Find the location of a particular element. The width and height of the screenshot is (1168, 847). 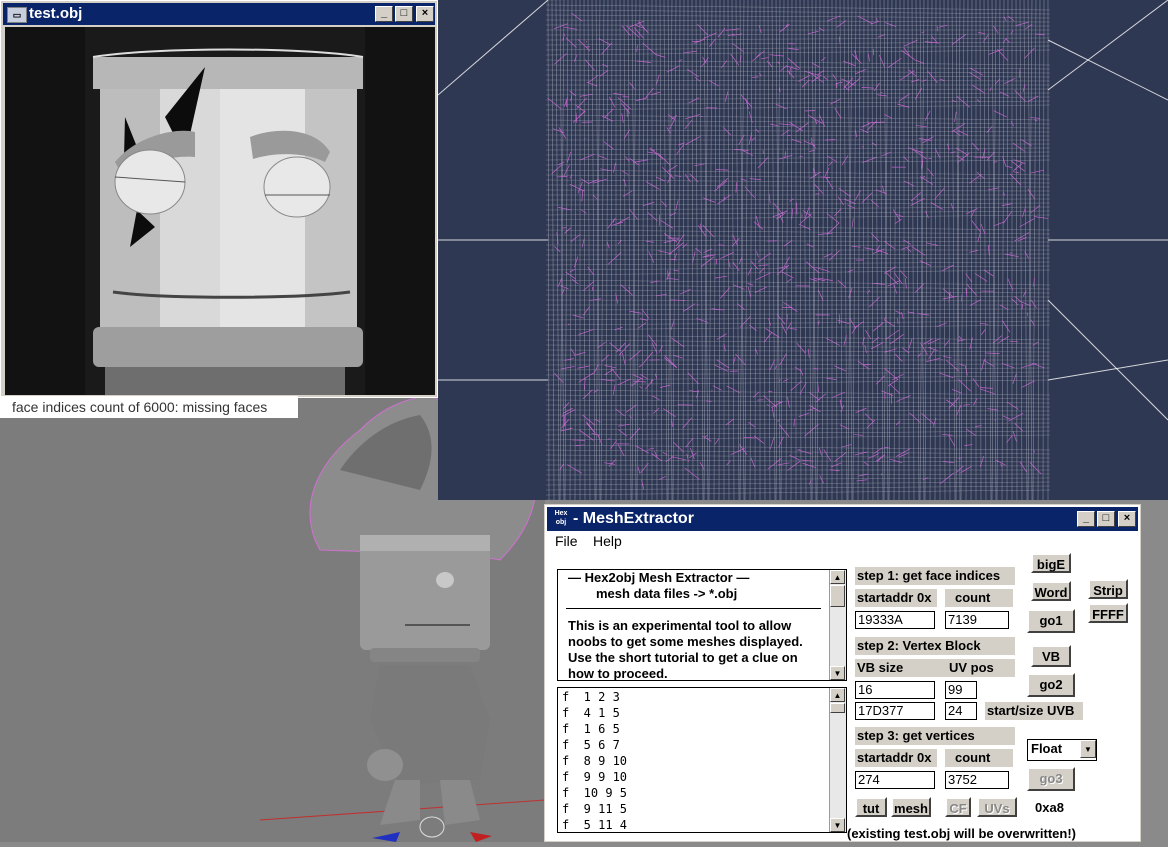

step3-count-input: 3752 is located at coordinates (977, 780).